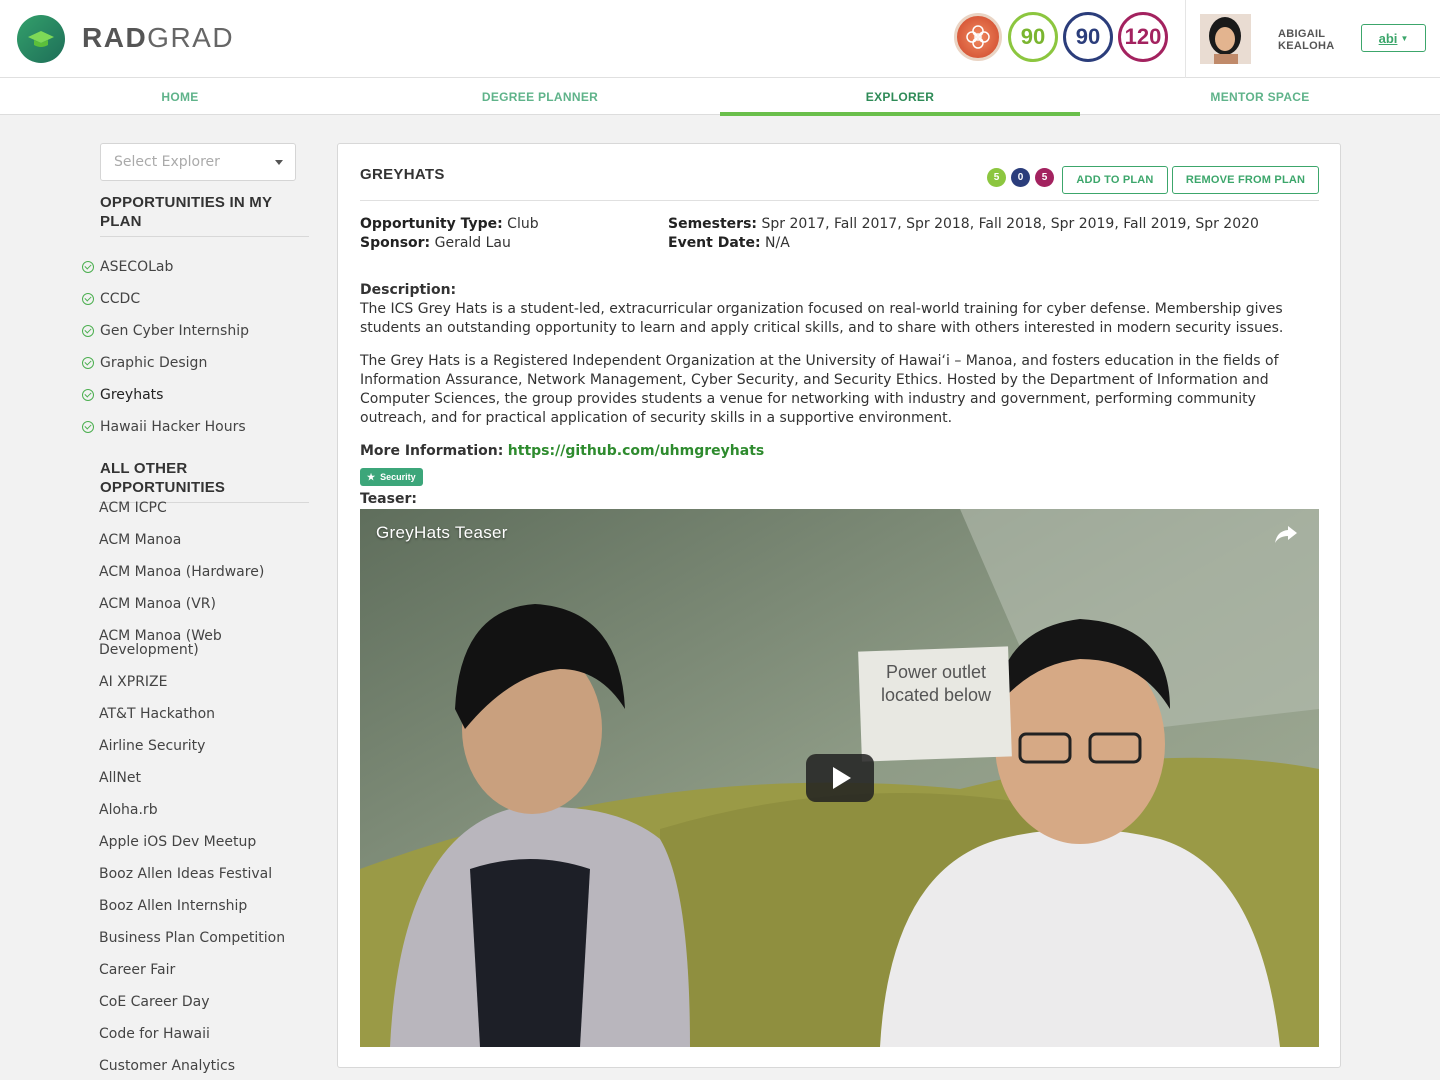 The width and height of the screenshot is (1440, 1080). Describe the element at coordinates (165, 395) in the screenshot. I see `plan-item-current: Greyhats` at that location.